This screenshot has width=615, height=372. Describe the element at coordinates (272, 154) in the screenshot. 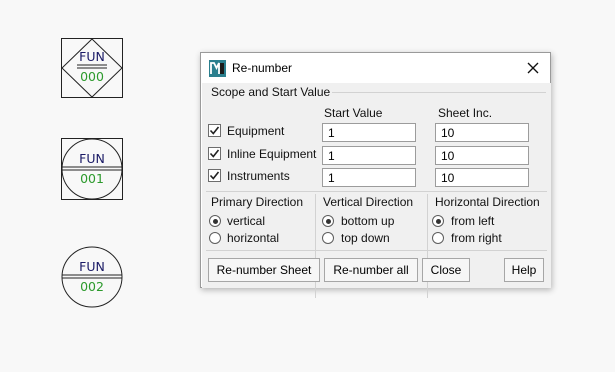

I see `inline-equipment-label: Inline Equipment` at that location.